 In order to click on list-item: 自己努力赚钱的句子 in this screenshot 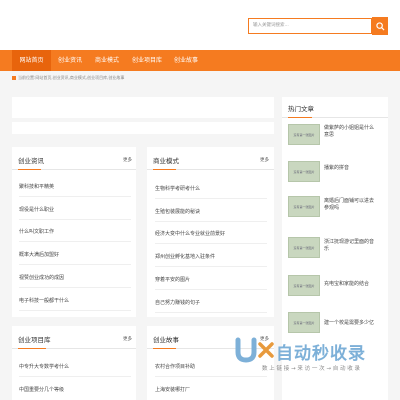, I will do `click(177, 302)`.